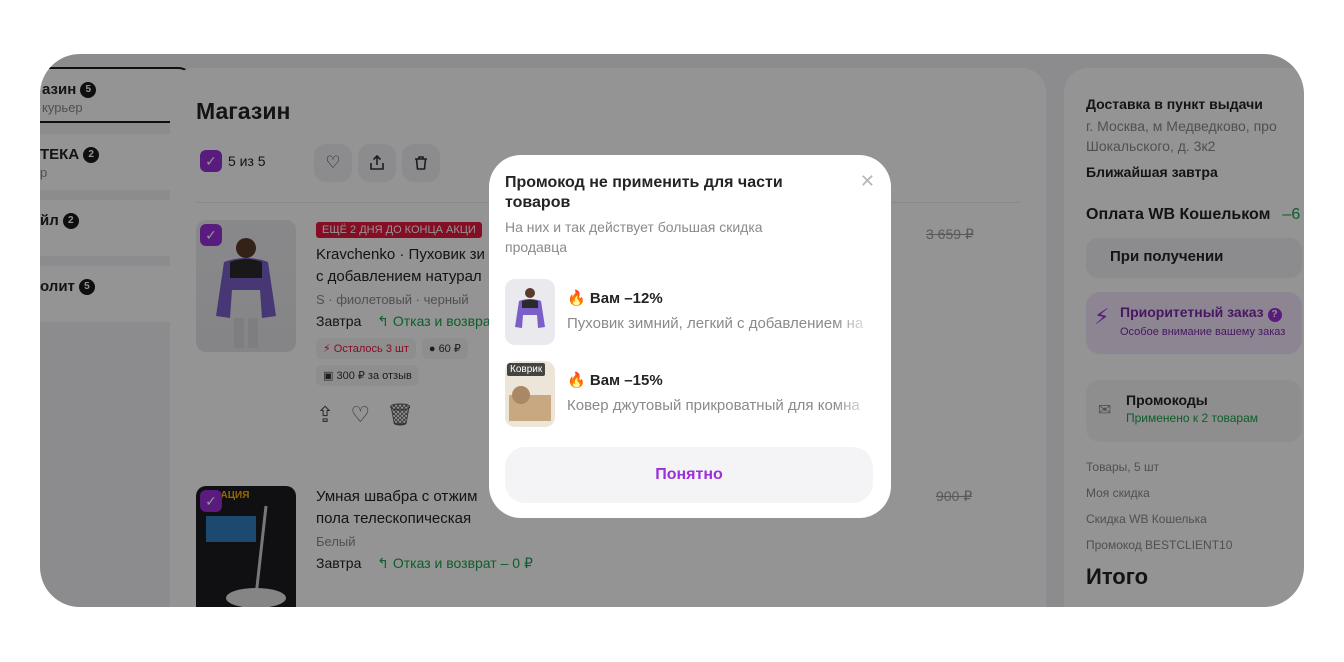  I want to click on thumb-label: Коврик, so click(526, 369).